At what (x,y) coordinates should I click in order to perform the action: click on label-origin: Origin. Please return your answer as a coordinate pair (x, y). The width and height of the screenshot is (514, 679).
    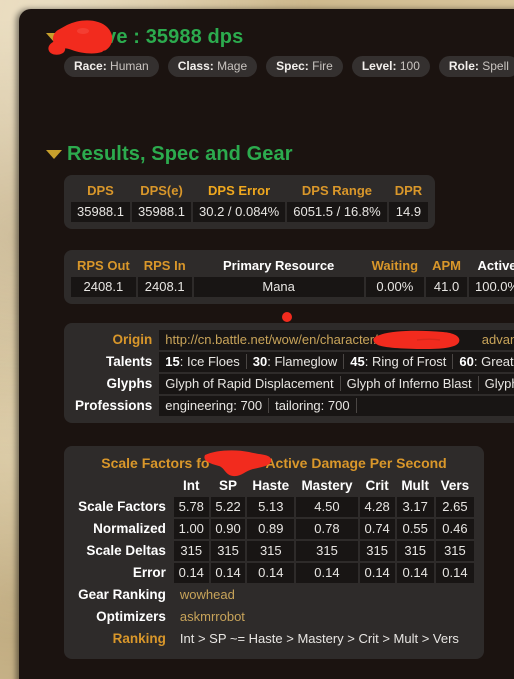
    Looking at the image, I should click on (132, 339).